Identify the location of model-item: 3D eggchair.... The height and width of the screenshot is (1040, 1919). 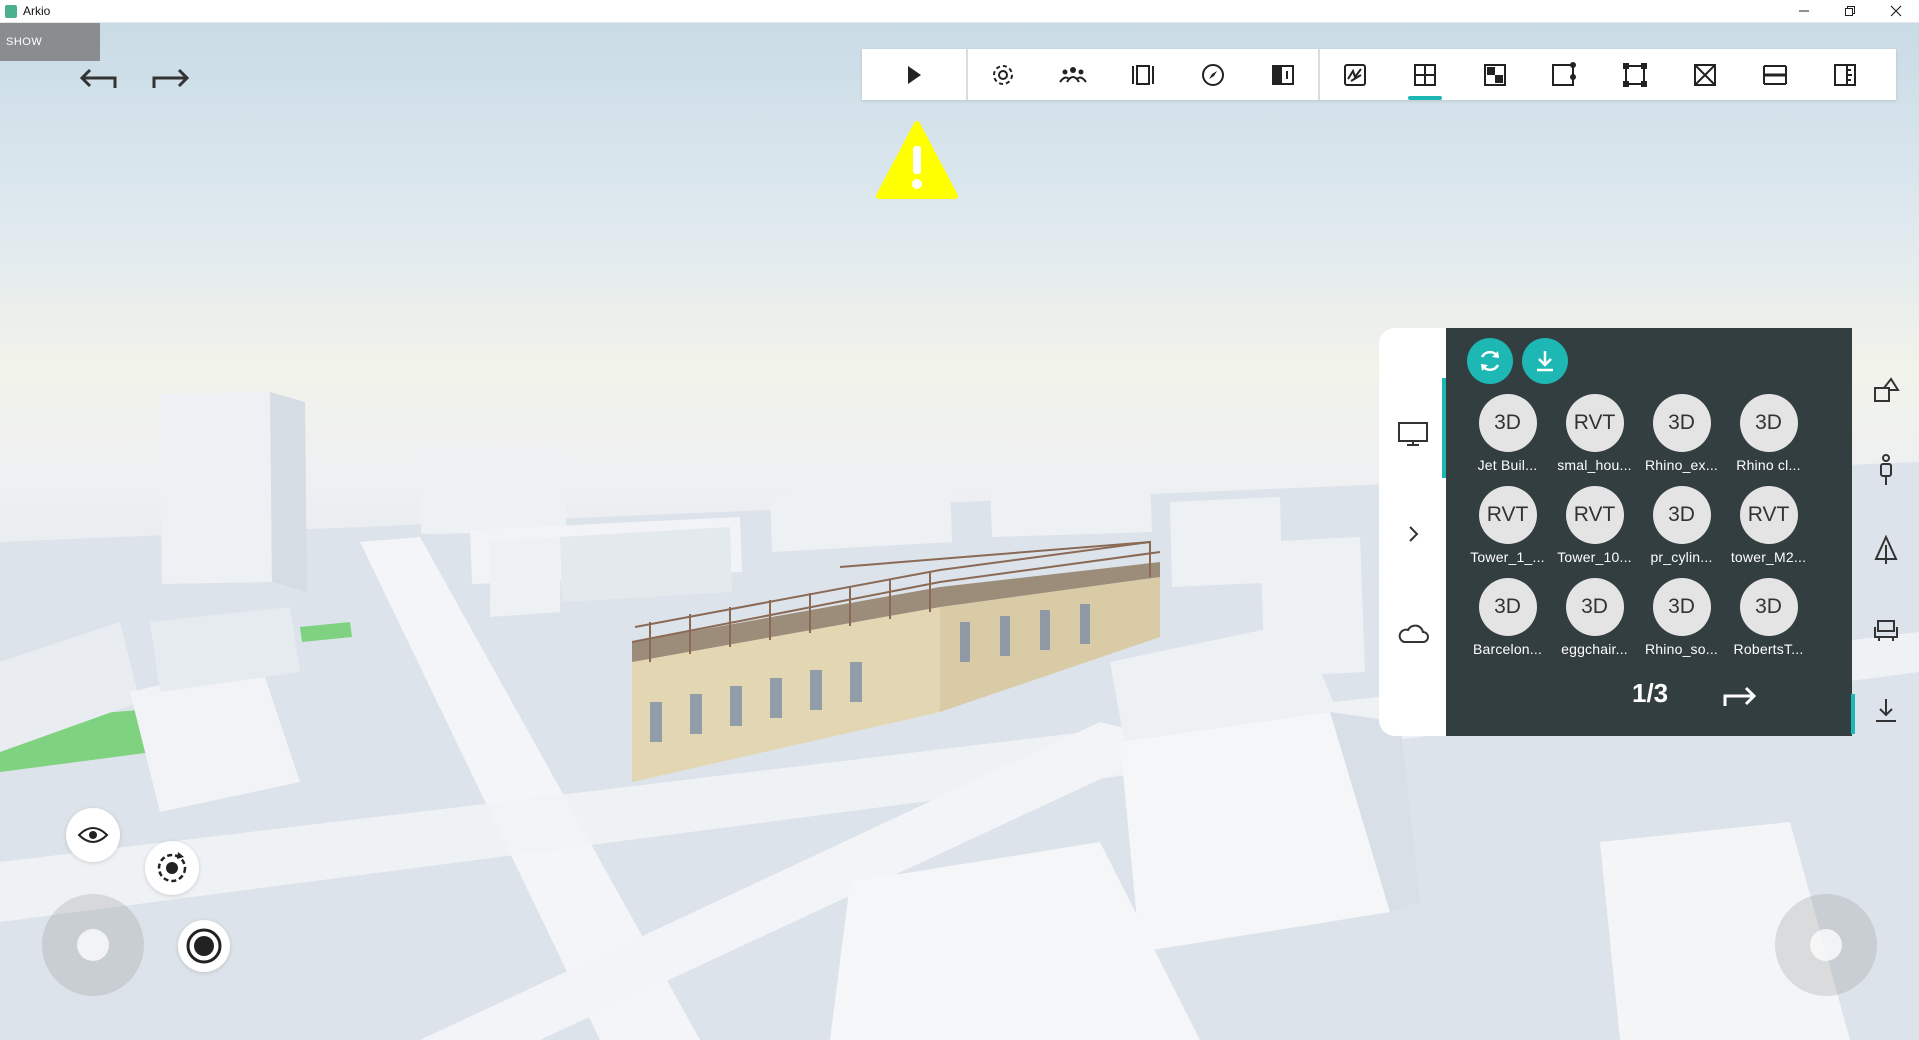
(1594, 617).